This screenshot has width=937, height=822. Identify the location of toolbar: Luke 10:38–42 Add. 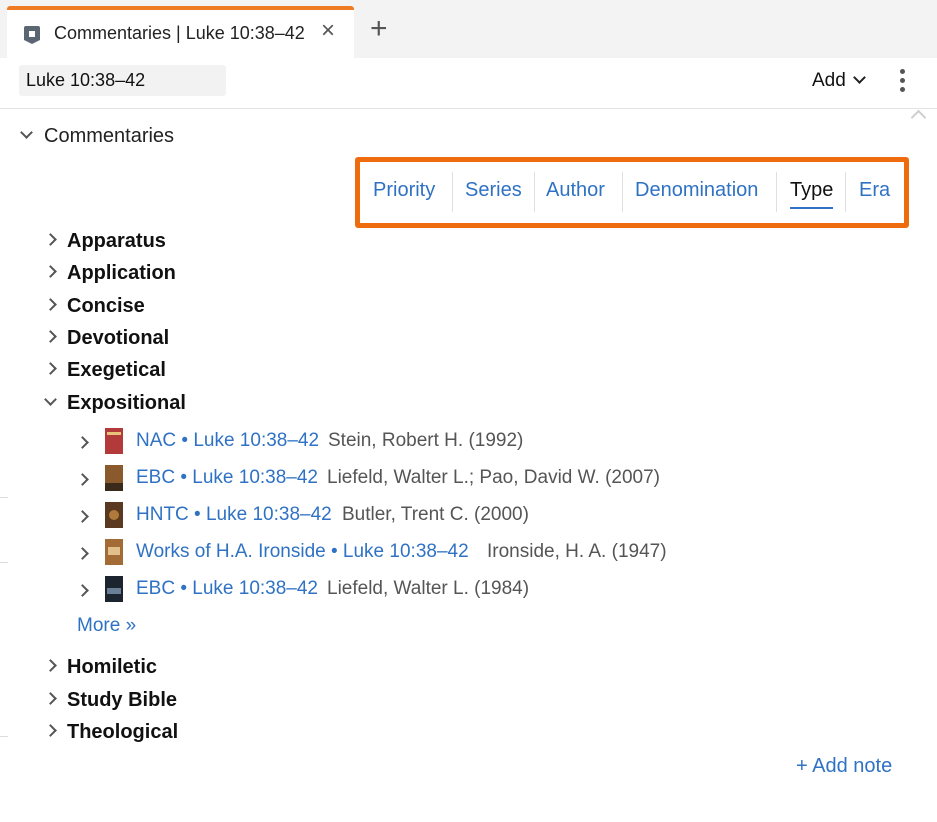
(468, 83).